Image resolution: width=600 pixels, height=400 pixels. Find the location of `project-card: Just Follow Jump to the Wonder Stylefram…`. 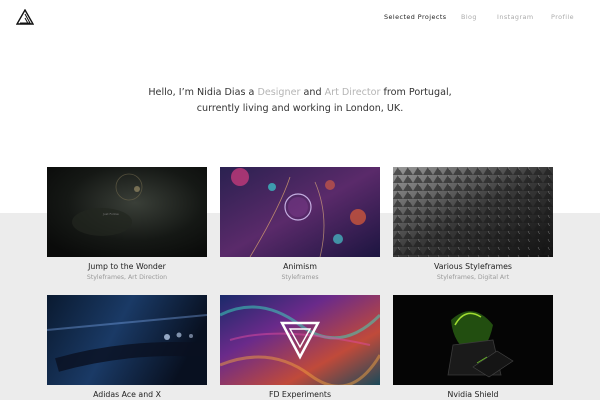

project-card: Just Follow Jump to the Wonder Stylefram… is located at coordinates (127, 224).